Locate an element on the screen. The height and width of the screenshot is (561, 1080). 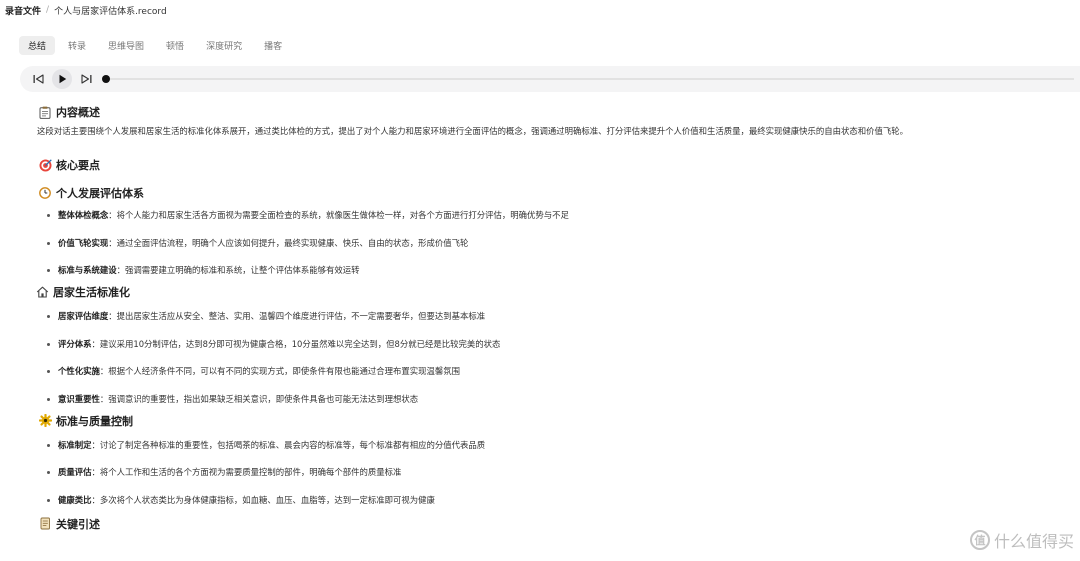
breadcrumb: 录音文件 / 个人与居家评估体系.record is located at coordinates (86, 10).